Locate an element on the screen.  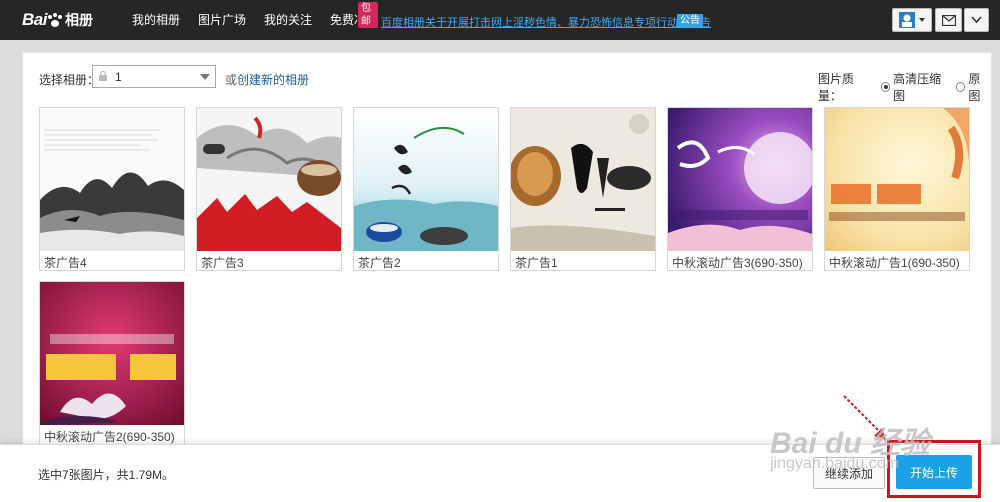
photo-caption: 中秋滚动广告3(690-350) is located at coordinates (737, 263).